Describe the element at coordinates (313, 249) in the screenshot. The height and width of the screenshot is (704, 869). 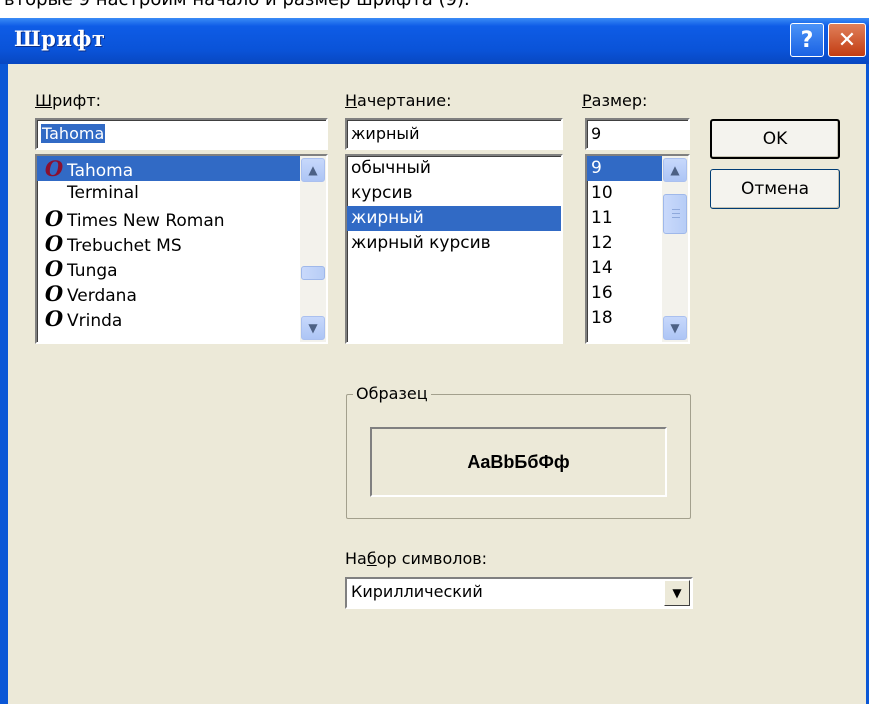
I see `font-list-scrollbar: ▲ ▼` at that location.